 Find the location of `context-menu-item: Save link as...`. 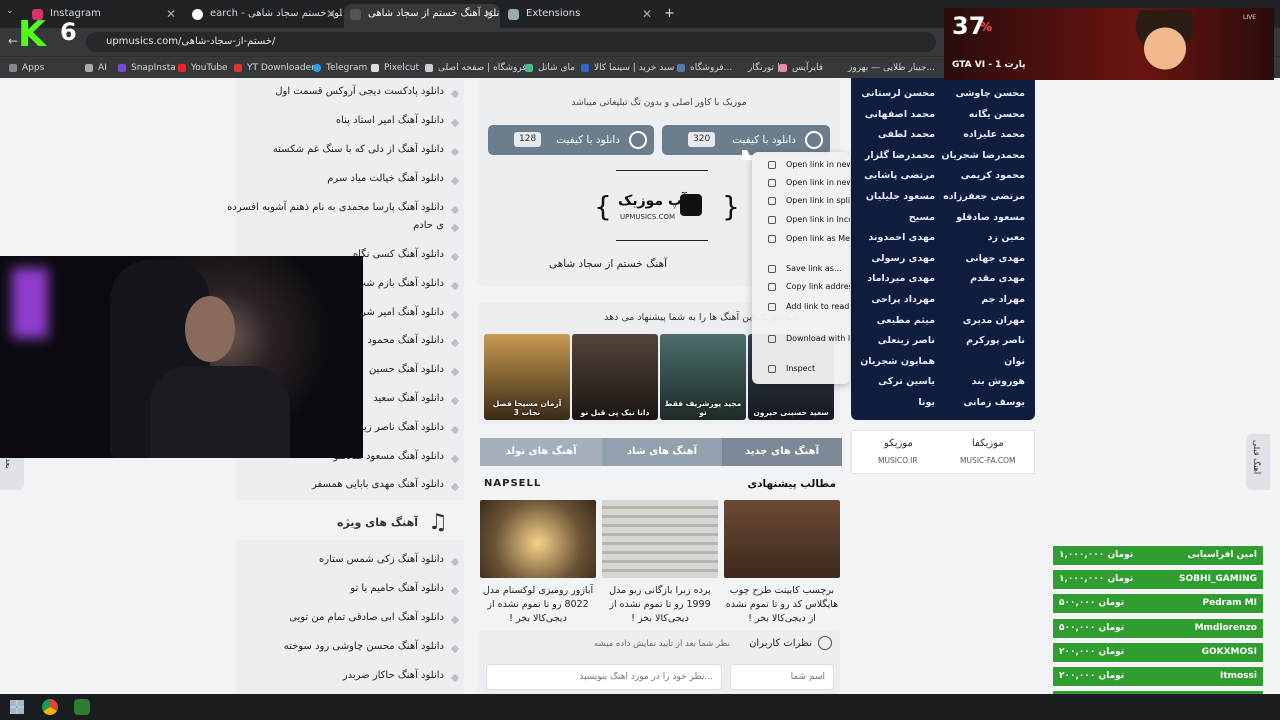

context-menu-item: Save link as... is located at coordinates (801, 269).